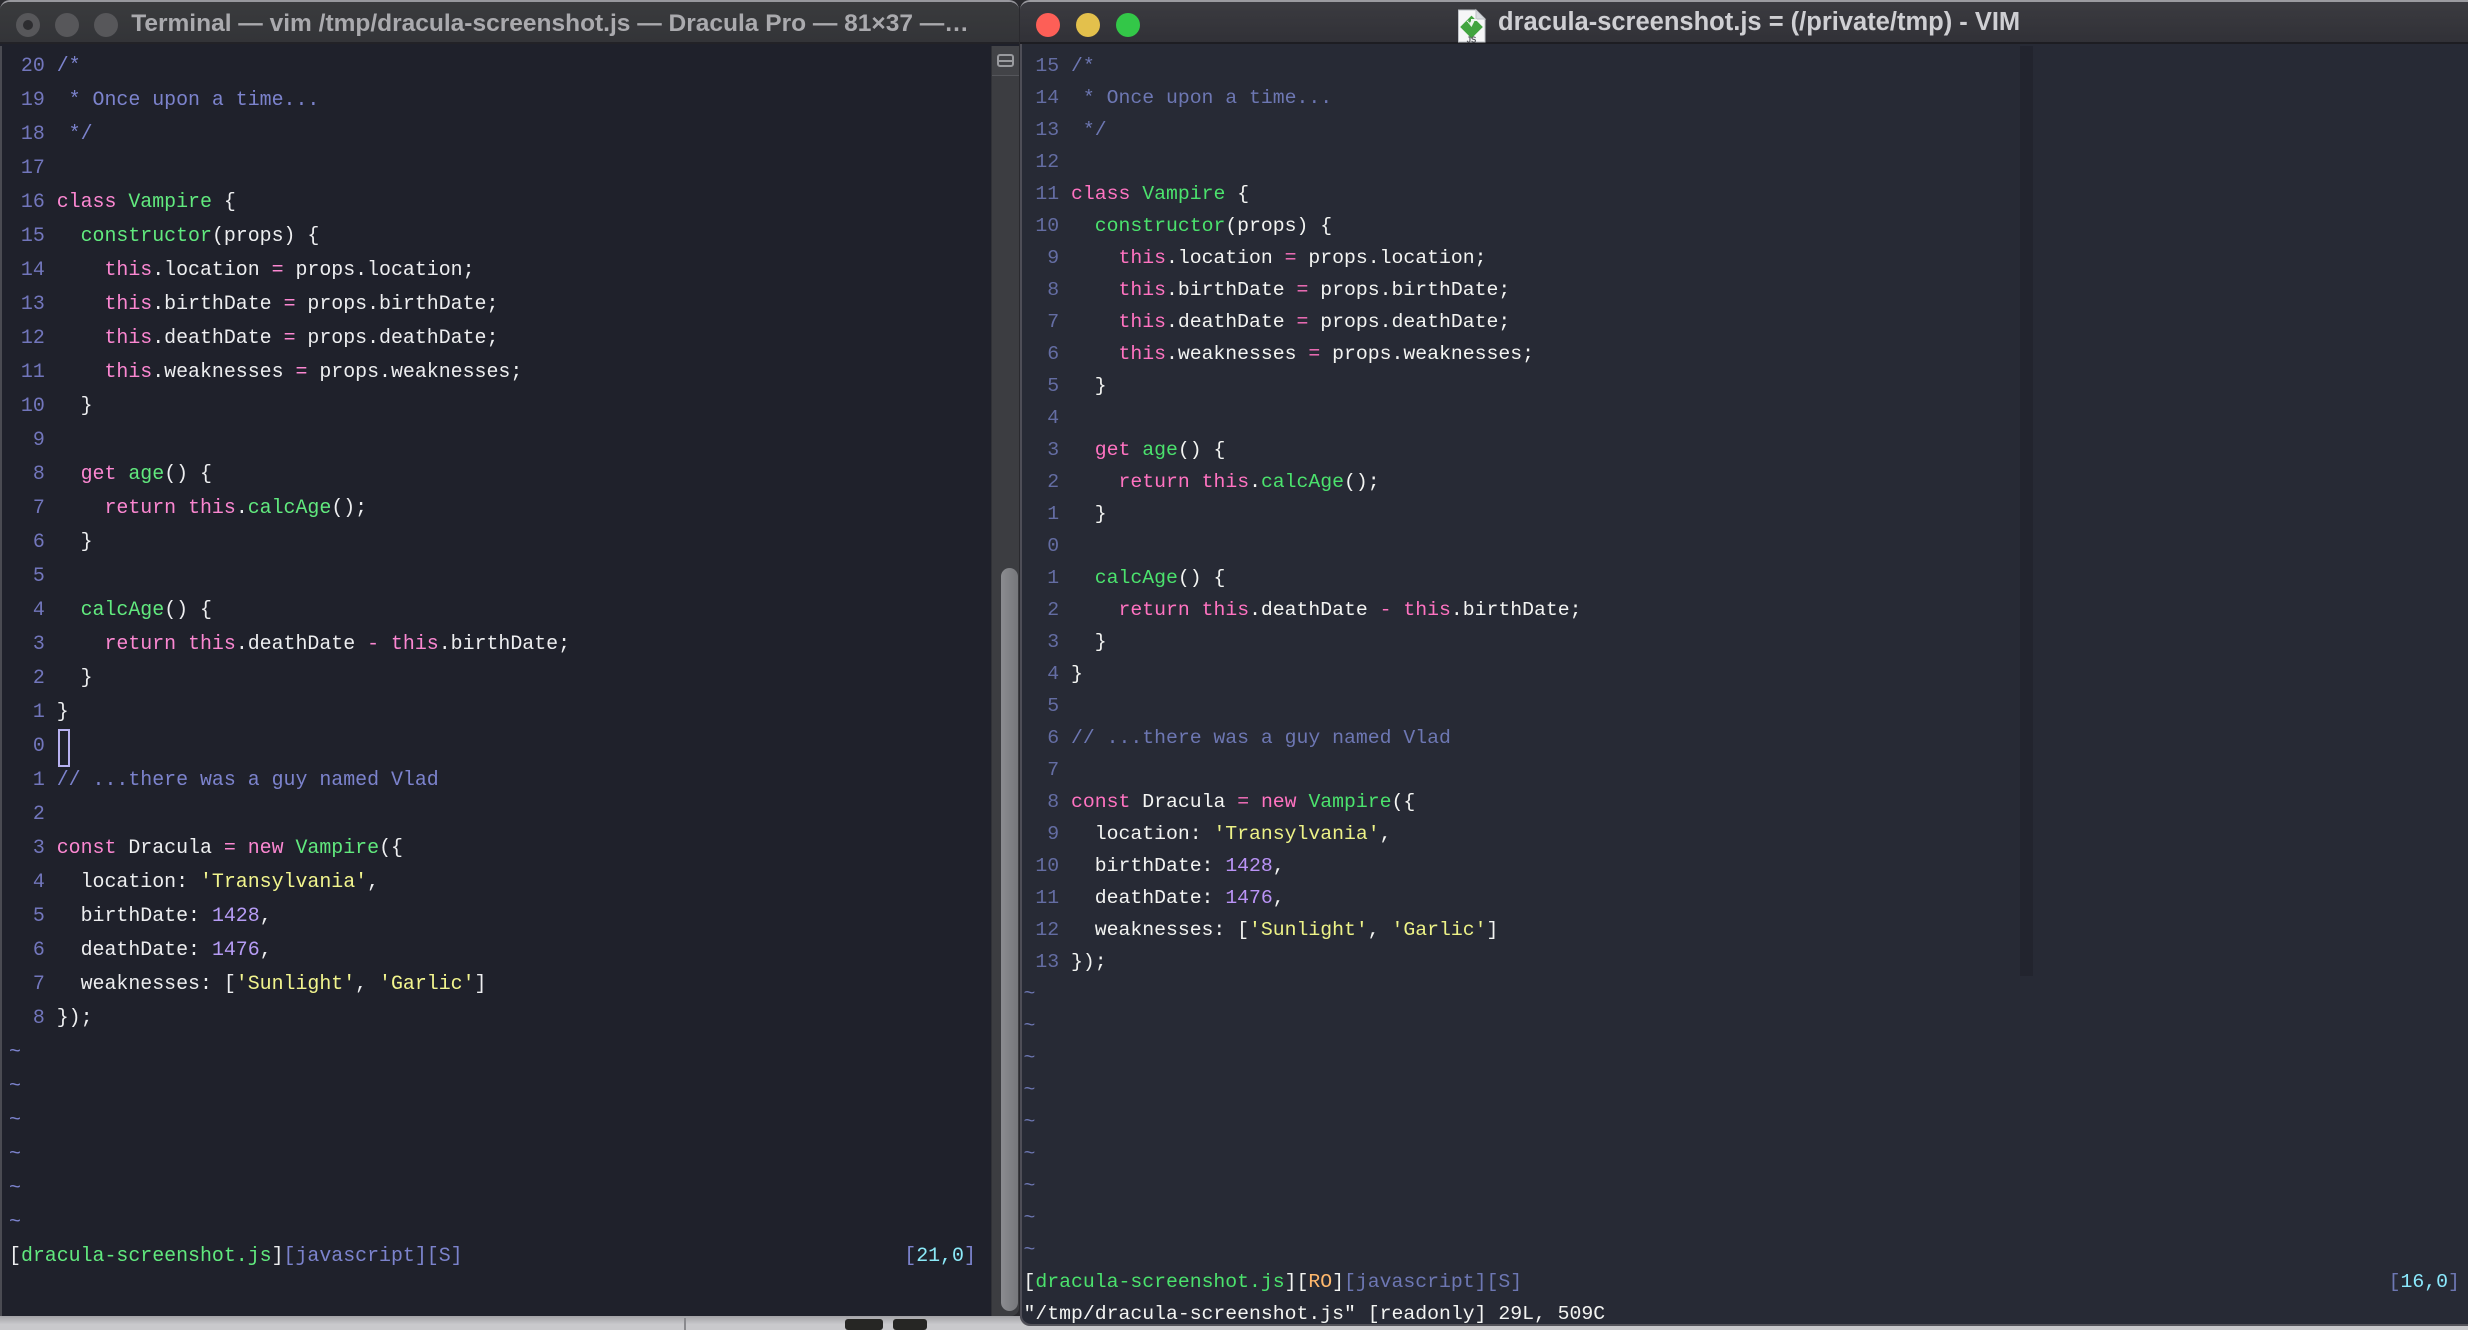  What do you see at coordinates (1472, 40) in the screenshot?
I see `svg-text: JS` at bounding box center [1472, 40].